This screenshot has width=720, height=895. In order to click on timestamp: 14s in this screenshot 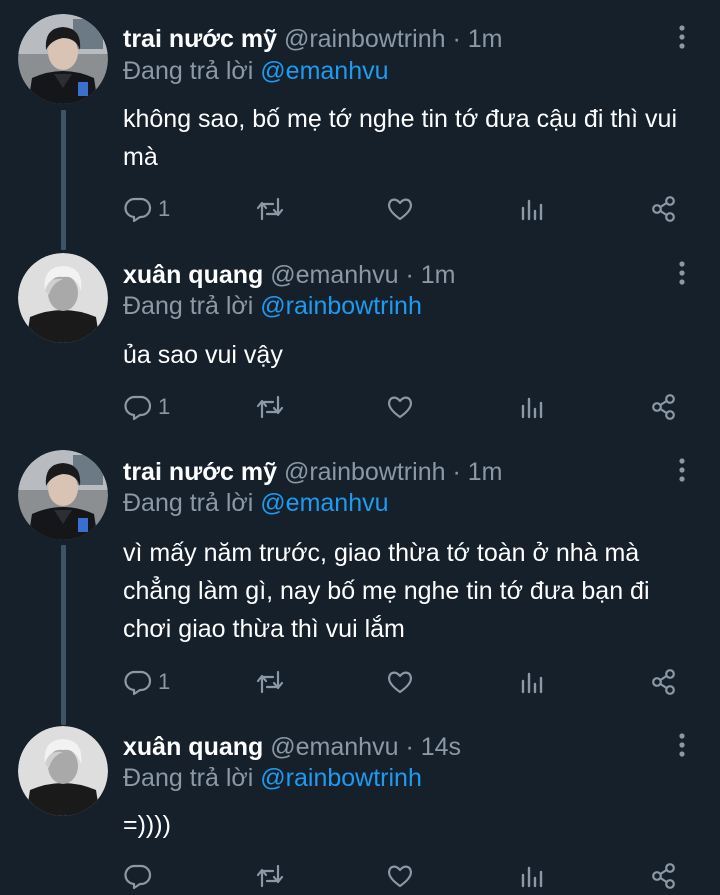, I will do `click(441, 747)`.